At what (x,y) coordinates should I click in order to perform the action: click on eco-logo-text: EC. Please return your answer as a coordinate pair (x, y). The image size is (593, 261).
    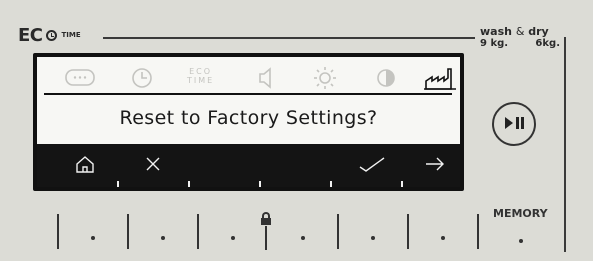
    Looking at the image, I should click on (30, 35).